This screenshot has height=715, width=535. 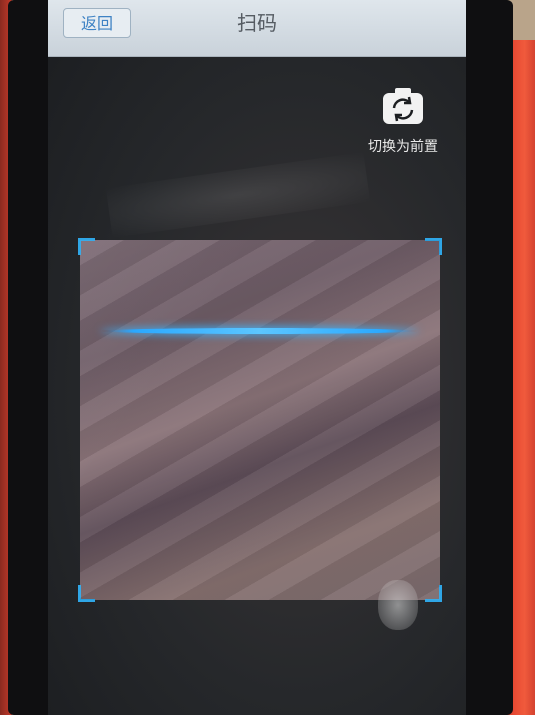 I want to click on scan-line, so click(x=259, y=331).